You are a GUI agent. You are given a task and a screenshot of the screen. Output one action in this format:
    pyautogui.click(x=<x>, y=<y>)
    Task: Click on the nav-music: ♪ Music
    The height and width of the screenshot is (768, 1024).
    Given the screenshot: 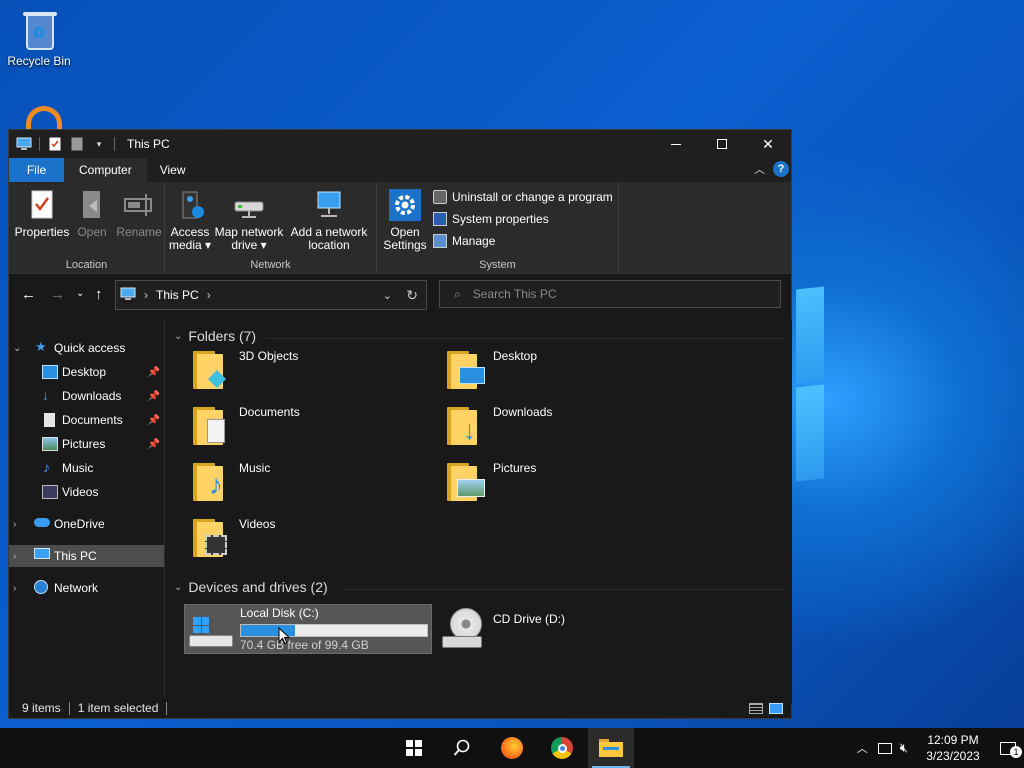 What is the action you would take?
    pyautogui.click(x=86, y=468)
    